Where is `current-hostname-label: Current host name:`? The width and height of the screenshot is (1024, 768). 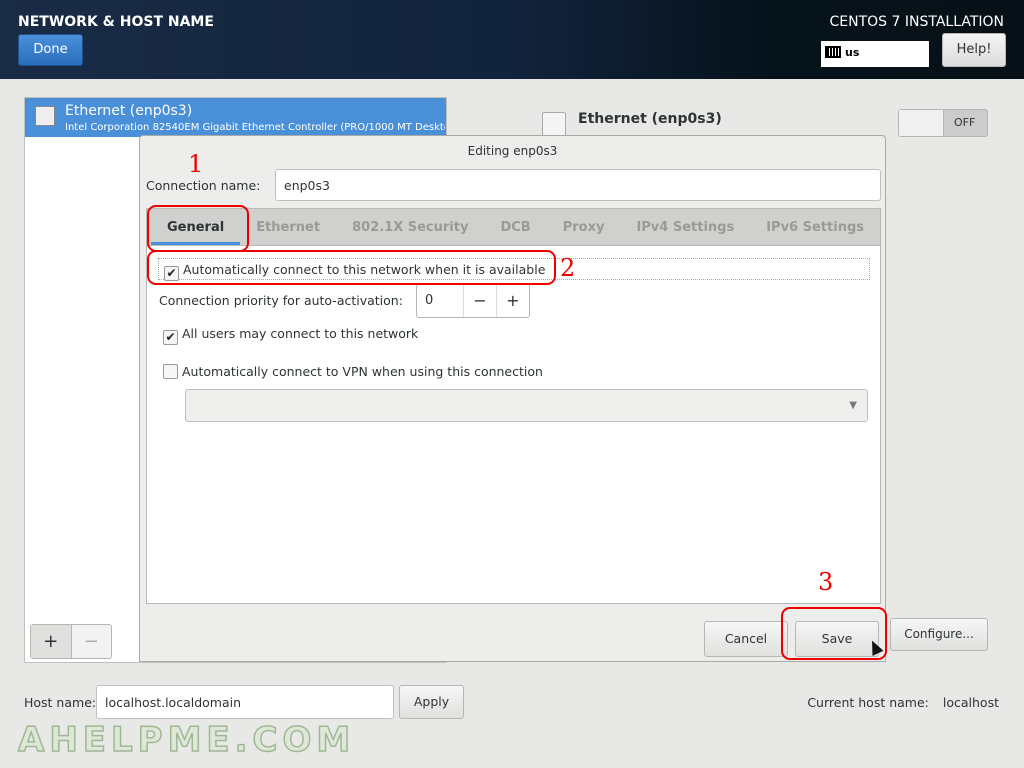 current-hostname-label: Current host name: is located at coordinates (868, 702).